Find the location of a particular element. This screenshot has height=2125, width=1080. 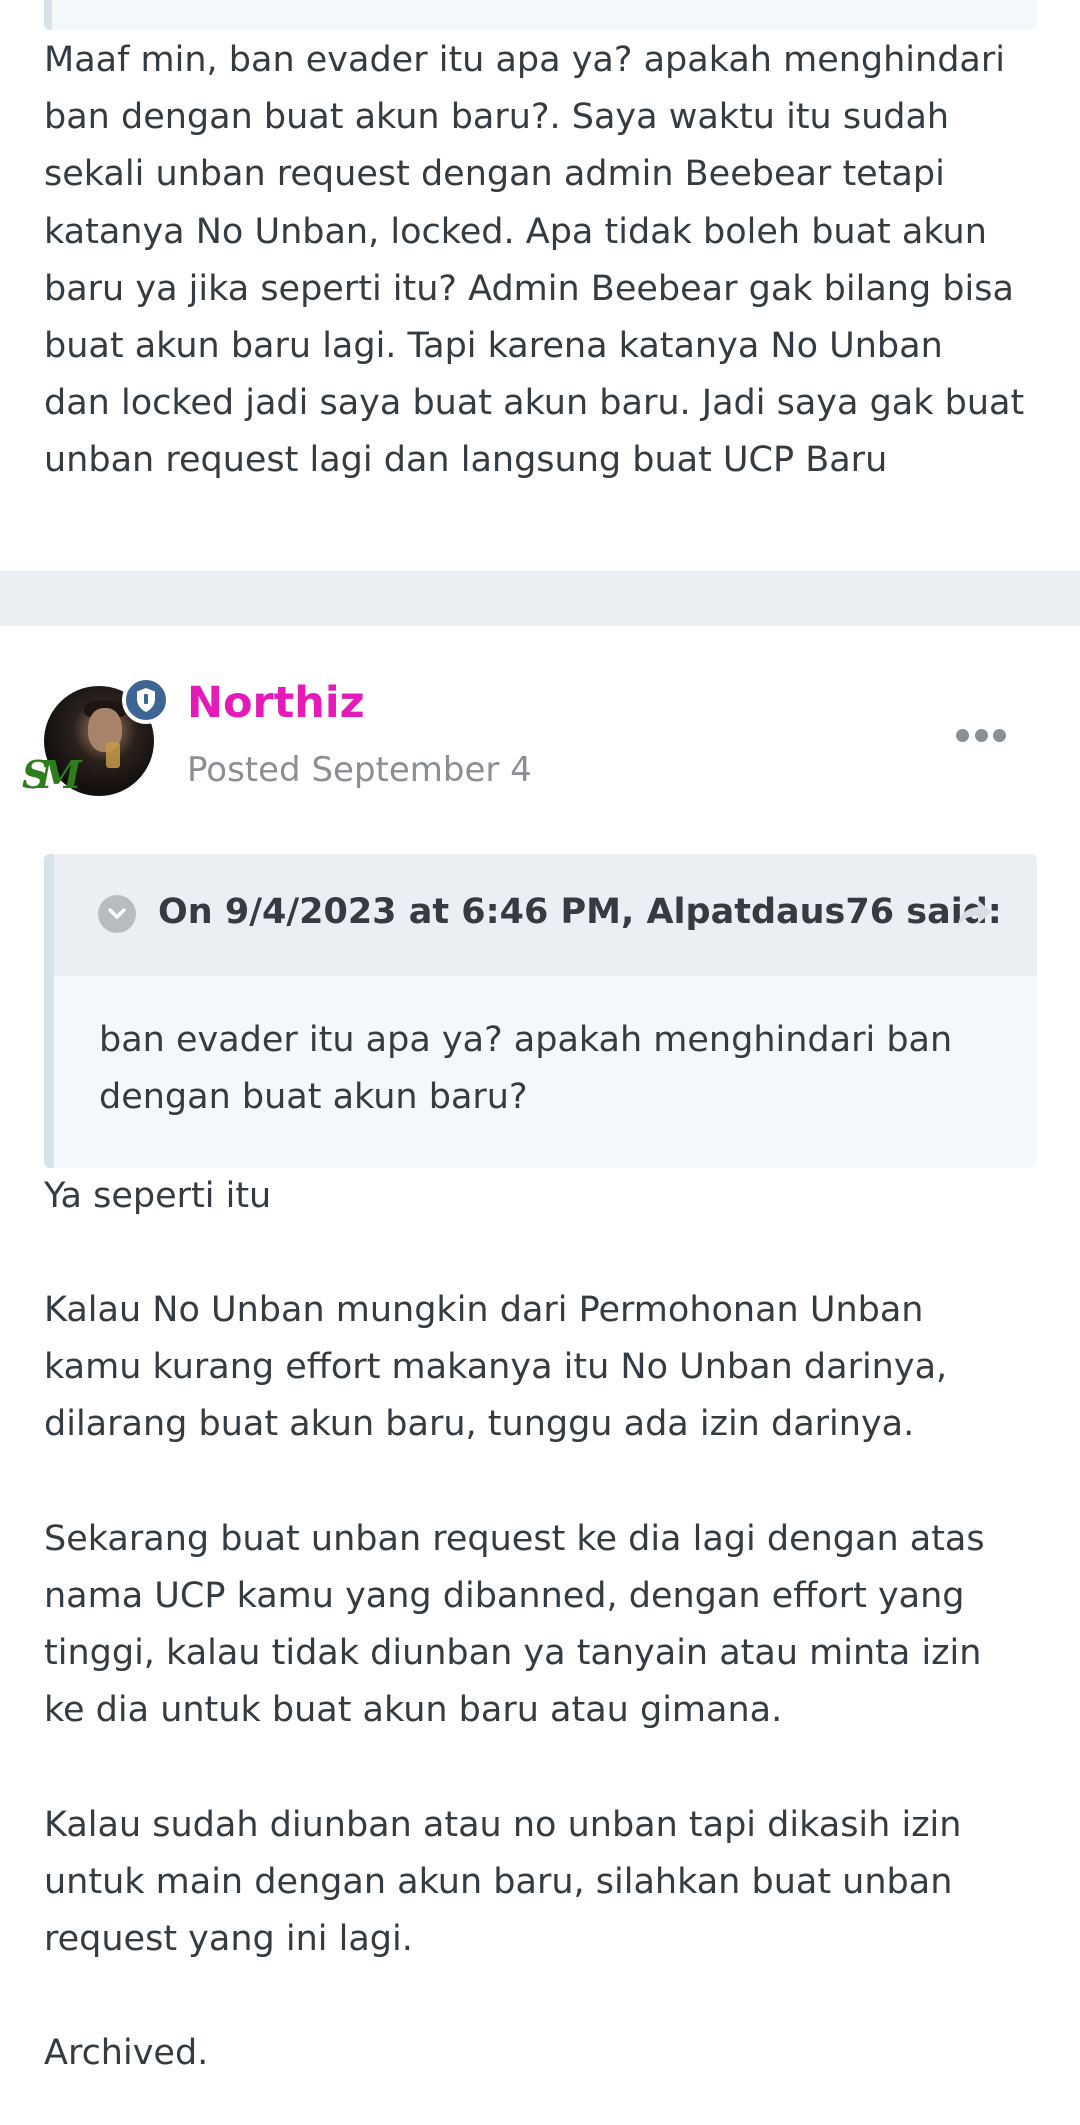

reply-line: Archived. is located at coordinates (126, 2053).